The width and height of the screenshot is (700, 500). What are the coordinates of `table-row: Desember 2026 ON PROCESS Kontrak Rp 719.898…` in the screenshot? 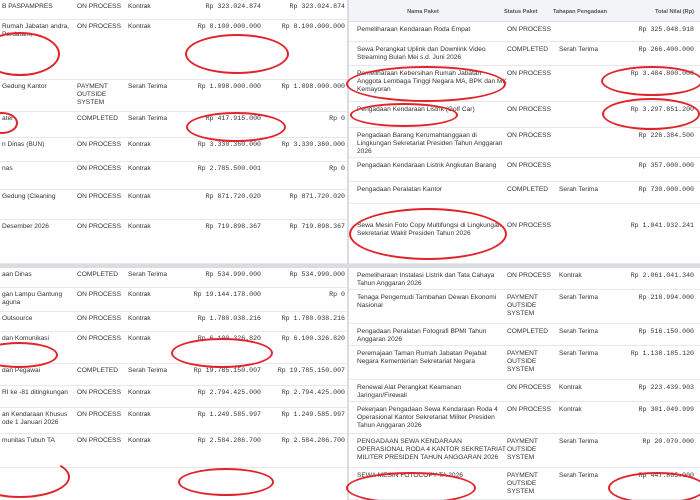 It's located at (173, 242).